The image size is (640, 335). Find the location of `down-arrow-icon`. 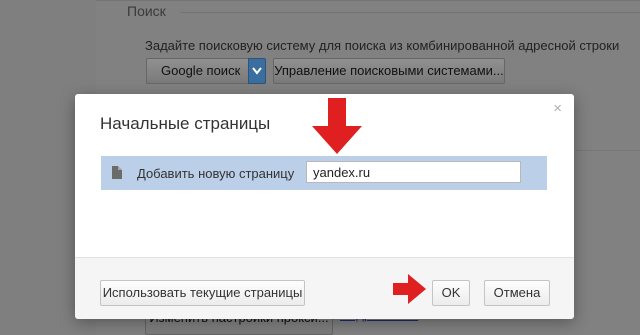

down-arrow-icon is located at coordinates (337, 126).